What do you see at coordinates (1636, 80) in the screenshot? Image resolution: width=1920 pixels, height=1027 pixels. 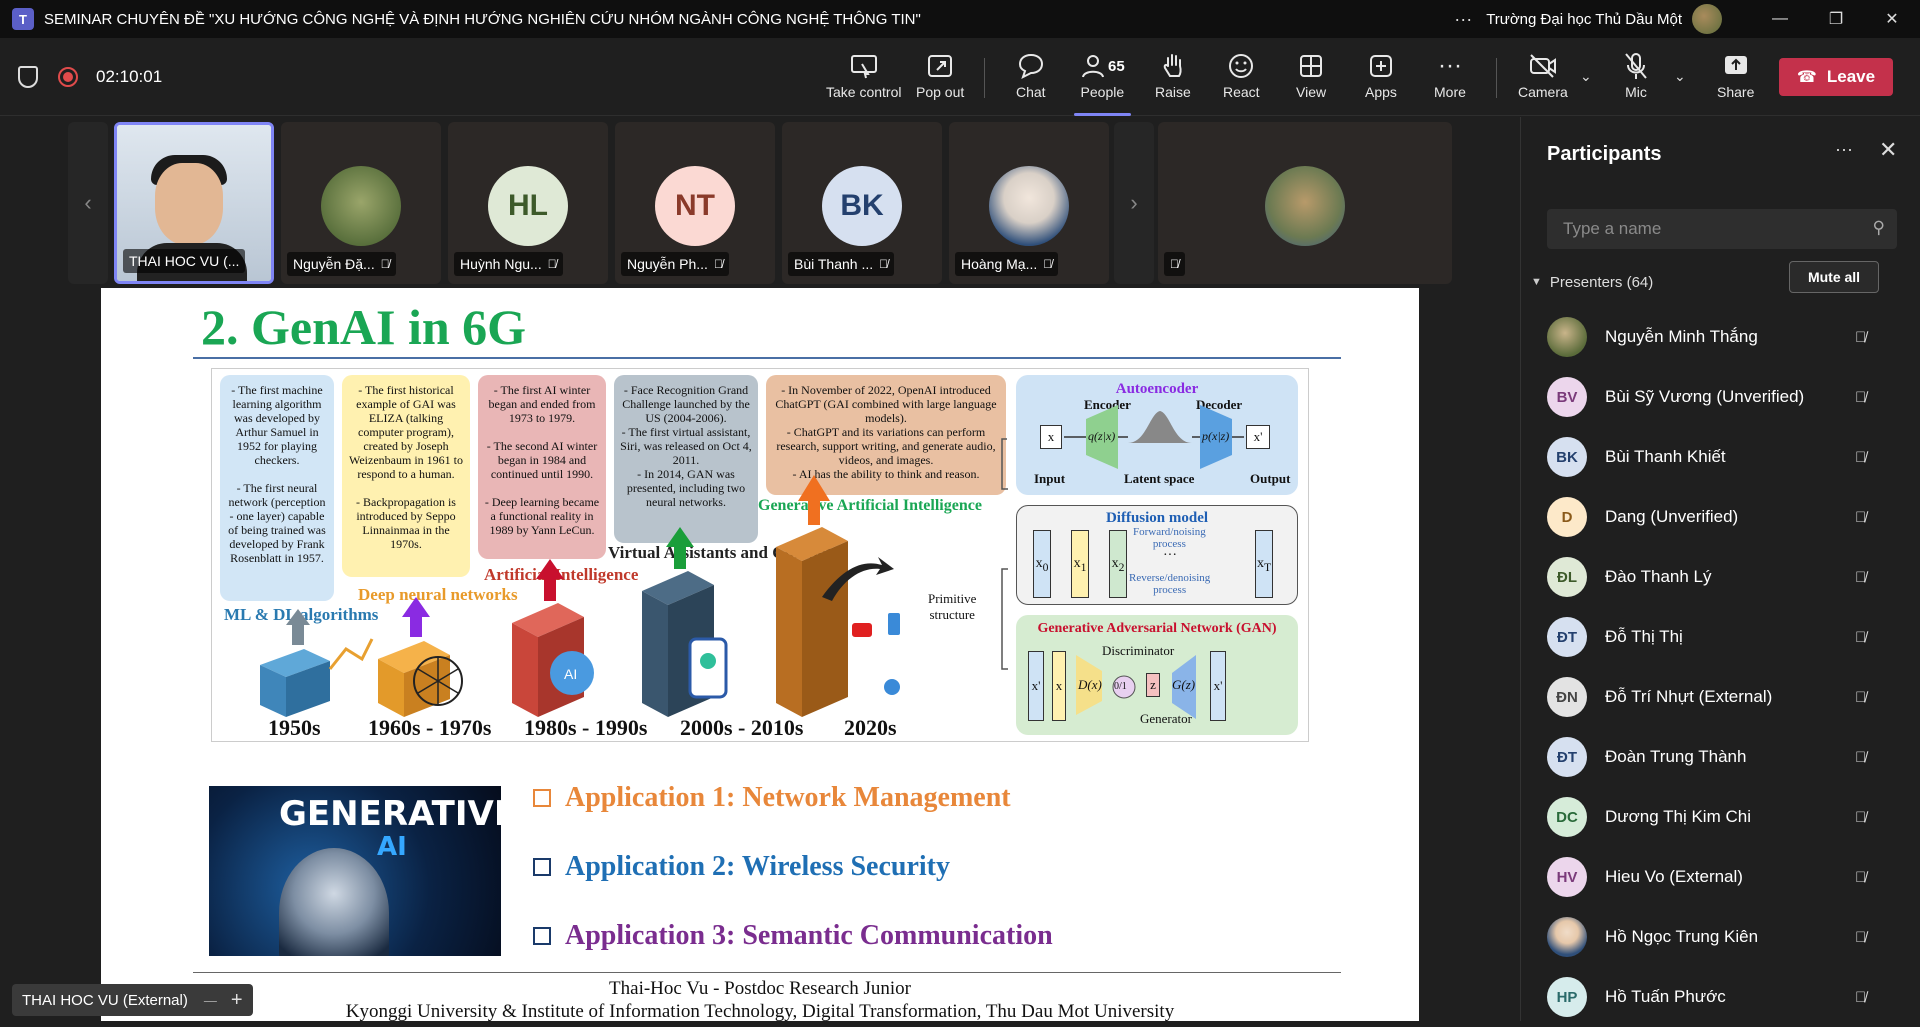 I see `mic-button: Mic` at bounding box center [1636, 80].